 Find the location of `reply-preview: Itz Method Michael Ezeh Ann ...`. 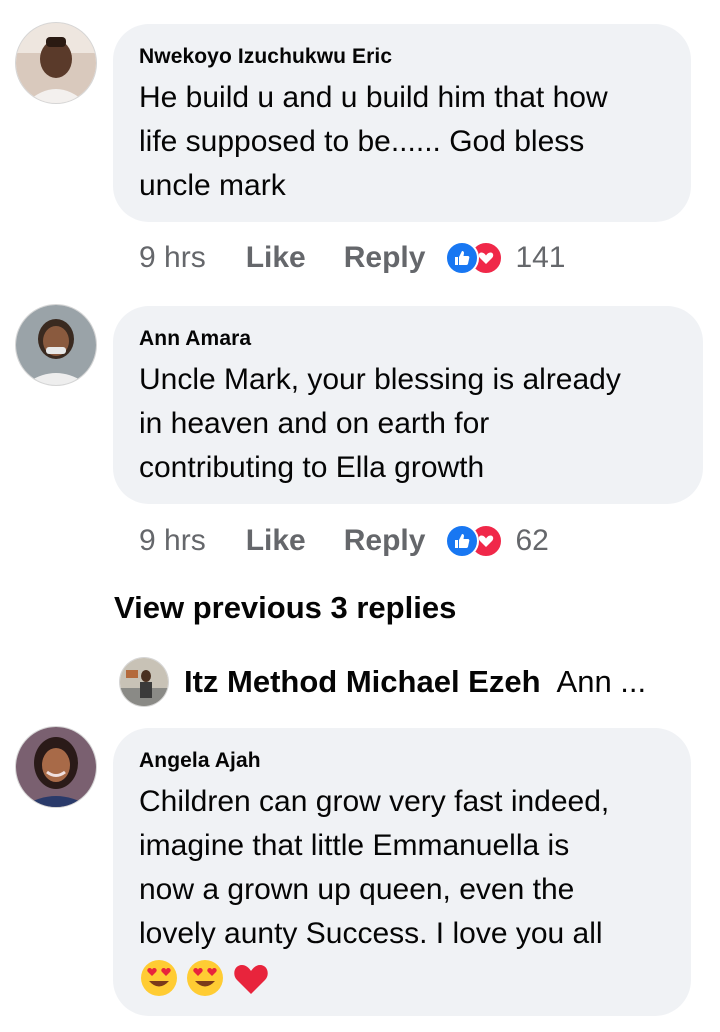

reply-preview: Itz Method Michael Ezeh Ann ... is located at coordinates (400, 682).